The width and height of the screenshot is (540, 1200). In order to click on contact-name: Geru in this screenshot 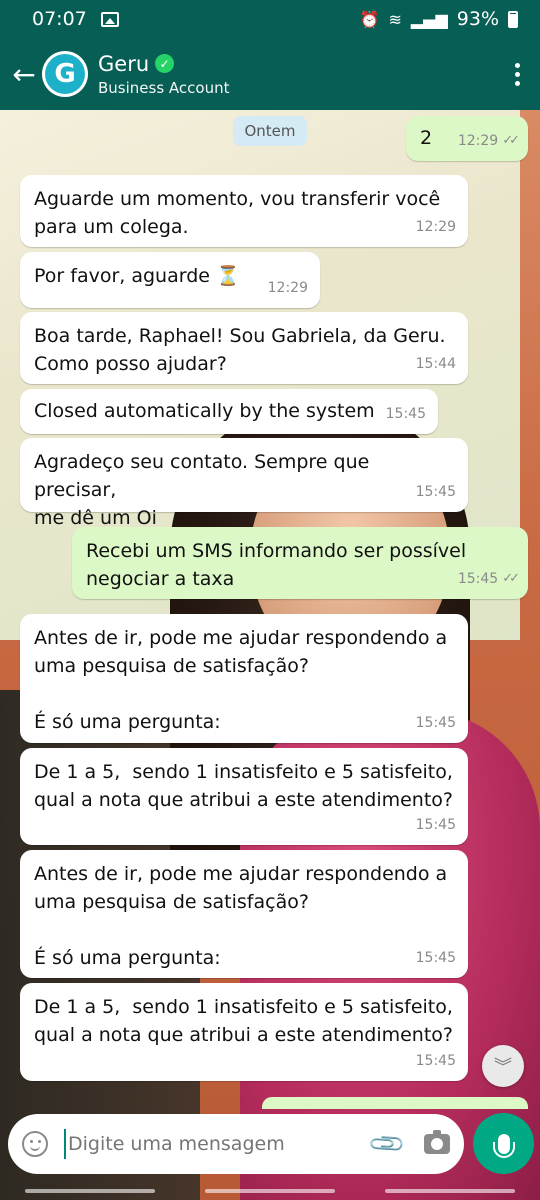, I will do `click(124, 63)`.